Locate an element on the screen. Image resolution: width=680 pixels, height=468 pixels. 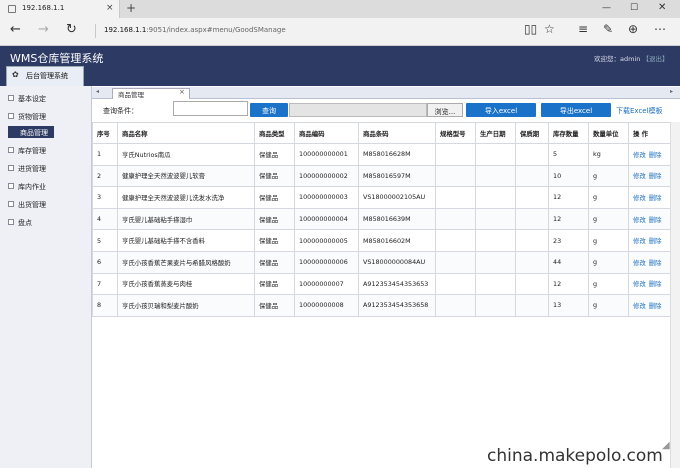
sidebar-item-inventory: 库存管理 is located at coordinates (46, 150).